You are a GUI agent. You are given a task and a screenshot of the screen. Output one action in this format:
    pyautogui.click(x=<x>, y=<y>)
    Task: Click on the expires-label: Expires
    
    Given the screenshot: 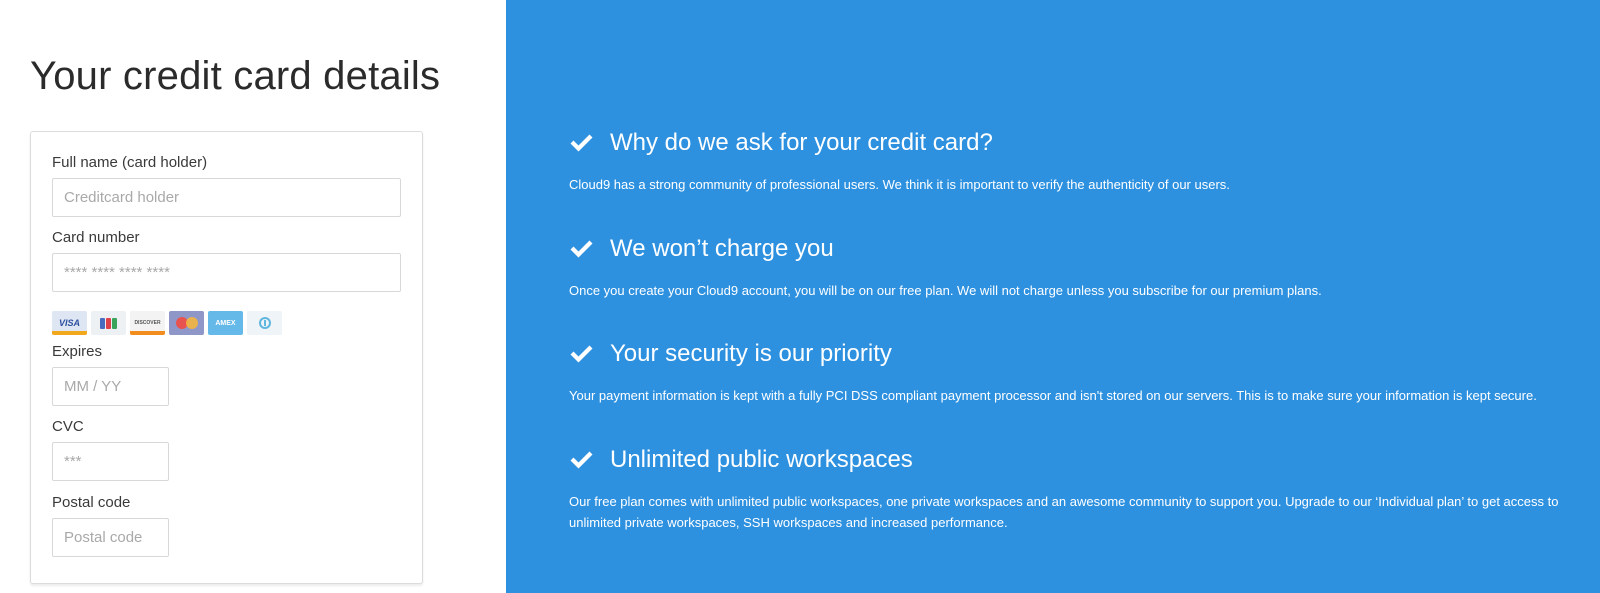 What is the action you would take?
    pyautogui.click(x=77, y=351)
    